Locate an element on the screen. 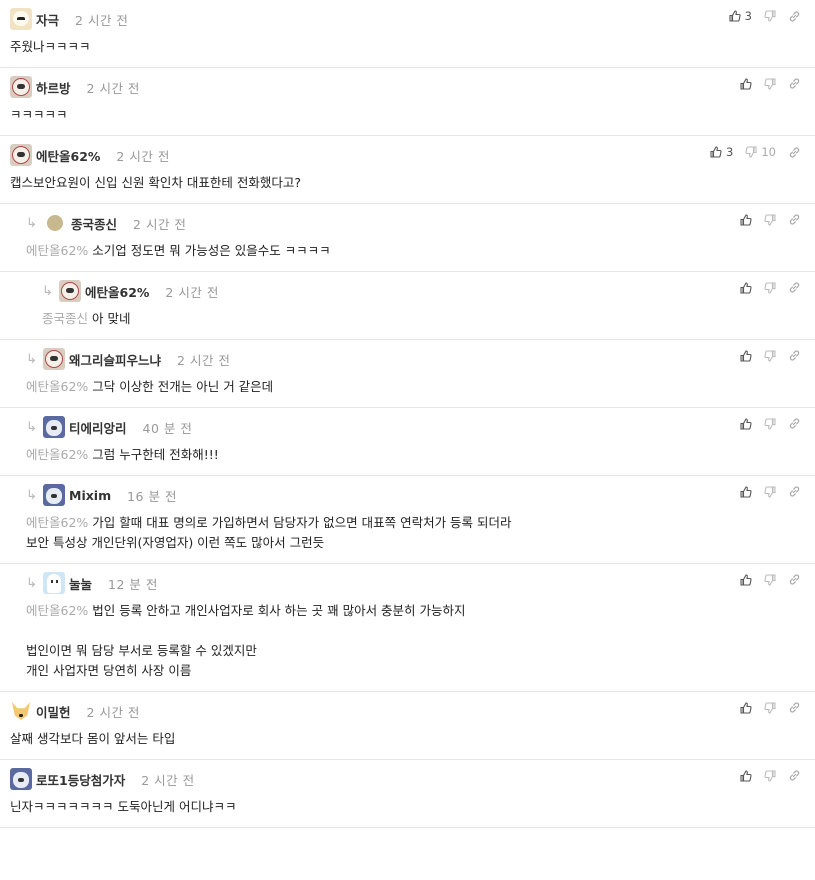 This screenshot has height=880, width=815. vote-controls: 3 is located at coordinates (765, 16).